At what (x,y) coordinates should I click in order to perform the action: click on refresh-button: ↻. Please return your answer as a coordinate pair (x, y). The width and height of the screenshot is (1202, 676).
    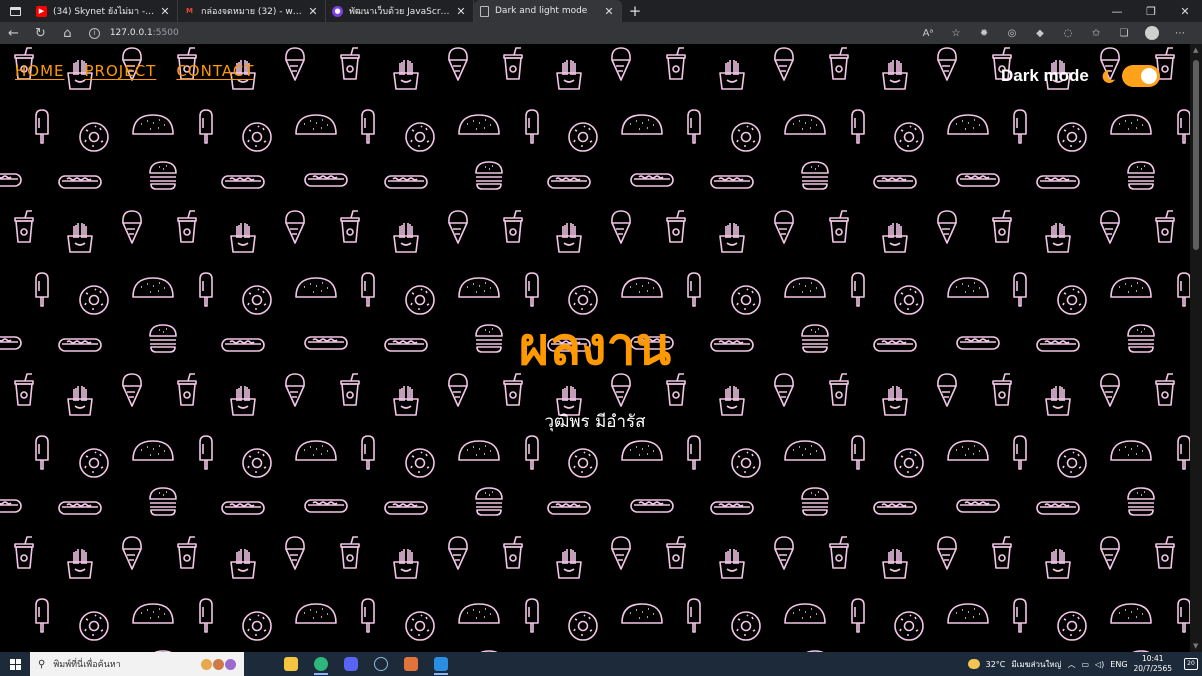
    Looking at the image, I should click on (40, 33).